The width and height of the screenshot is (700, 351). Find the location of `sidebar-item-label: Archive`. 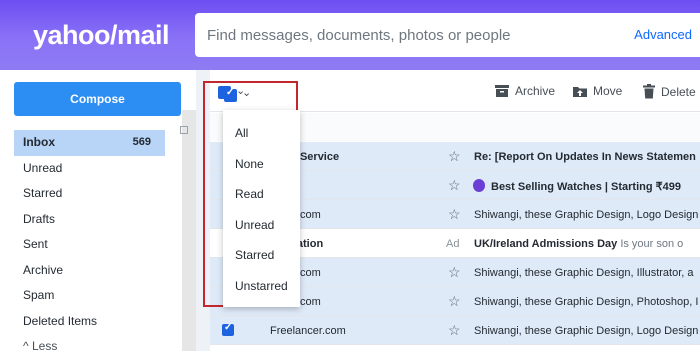

sidebar-item-label: Archive is located at coordinates (43, 269).